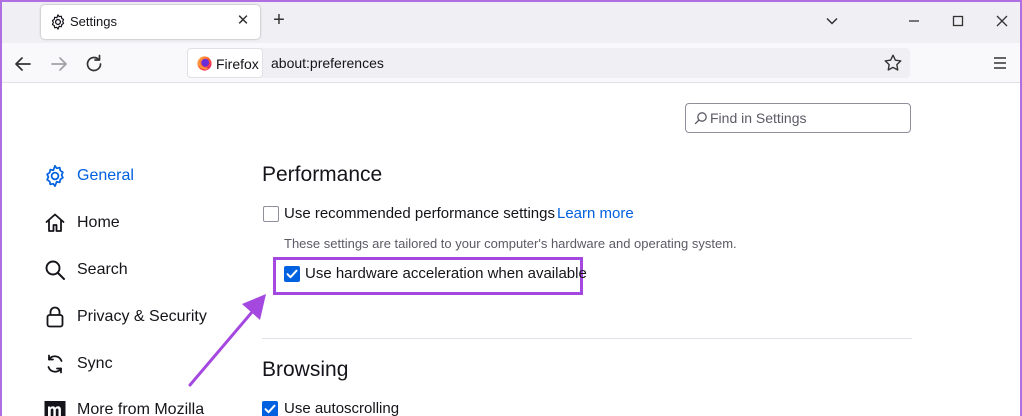 Image resolution: width=1022 pixels, height=416 pixels. I want to click on url-text: about:preferences, so click(327, 63).